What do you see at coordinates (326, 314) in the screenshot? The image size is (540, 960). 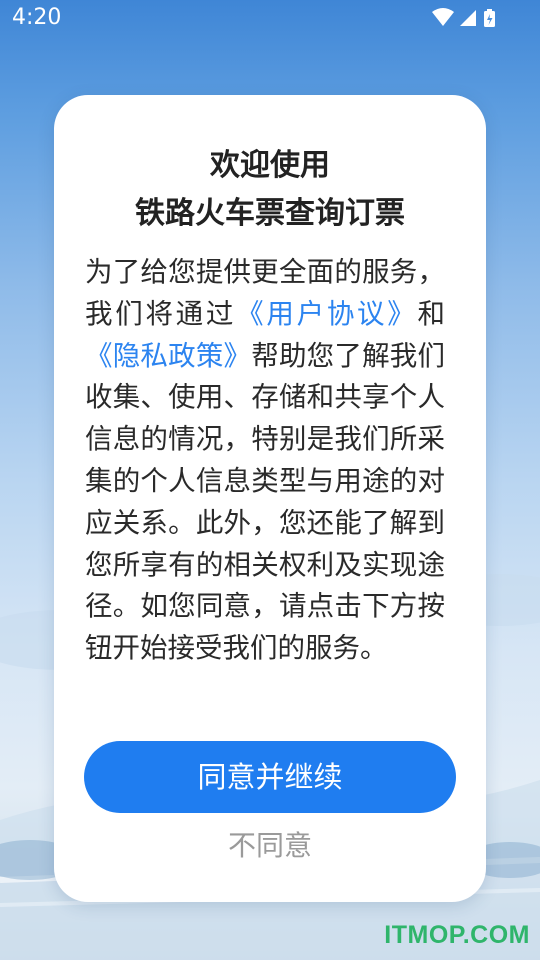 I see `user-agreement-link: 《用户协议》` at bounding box center [326, 314].